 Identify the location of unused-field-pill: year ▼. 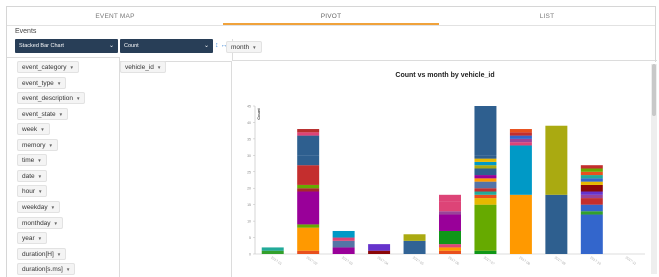
(32, 238).